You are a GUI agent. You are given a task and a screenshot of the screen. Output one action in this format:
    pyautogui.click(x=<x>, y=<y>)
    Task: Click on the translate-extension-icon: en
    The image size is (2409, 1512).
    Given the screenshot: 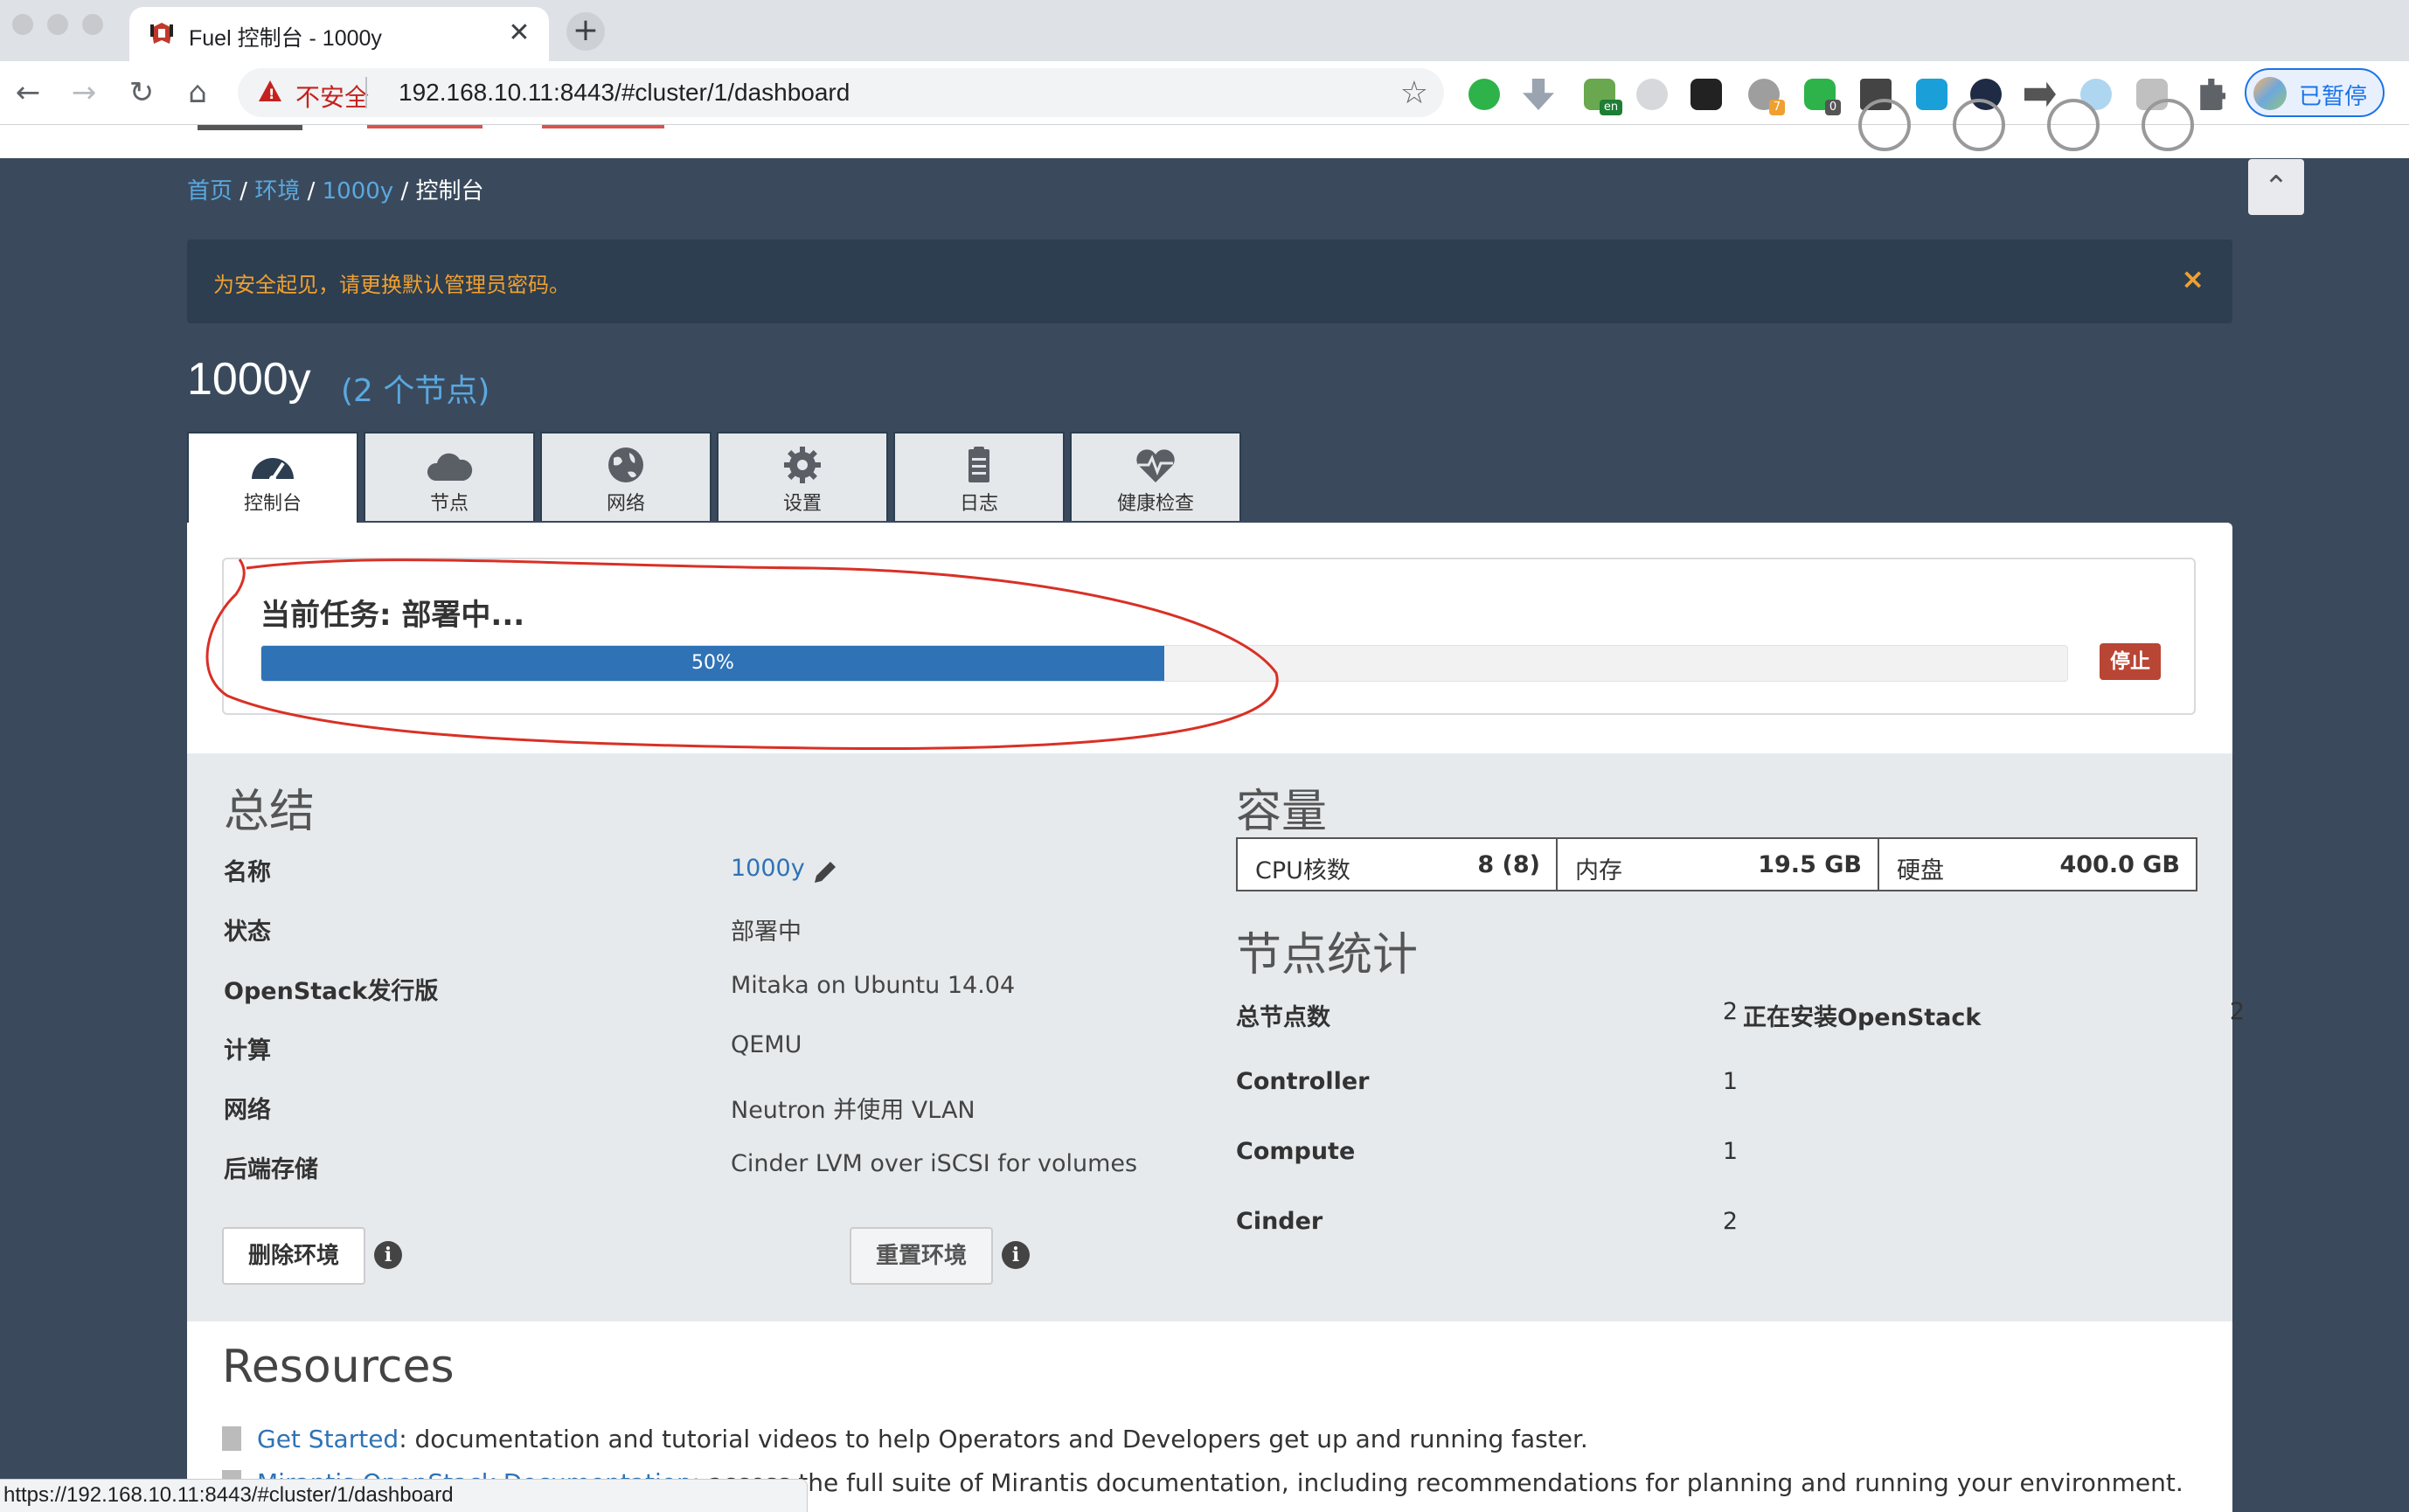 What is the action you would take?
    pyautogui.click(x=1603, y=97)
    